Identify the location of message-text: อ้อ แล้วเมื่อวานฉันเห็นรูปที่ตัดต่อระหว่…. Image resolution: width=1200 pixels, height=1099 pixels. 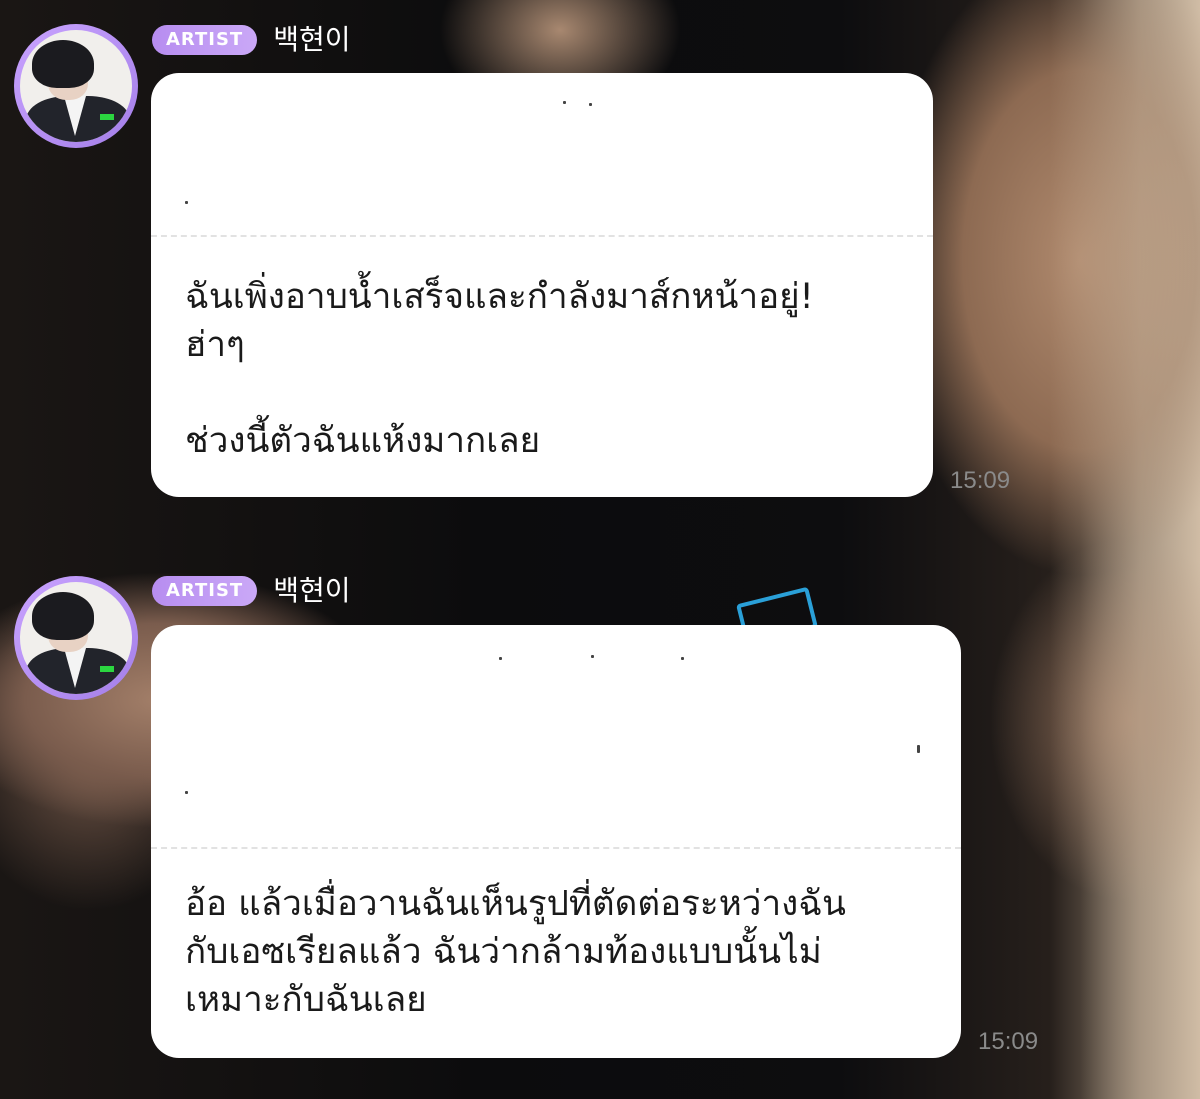
(561, 952).